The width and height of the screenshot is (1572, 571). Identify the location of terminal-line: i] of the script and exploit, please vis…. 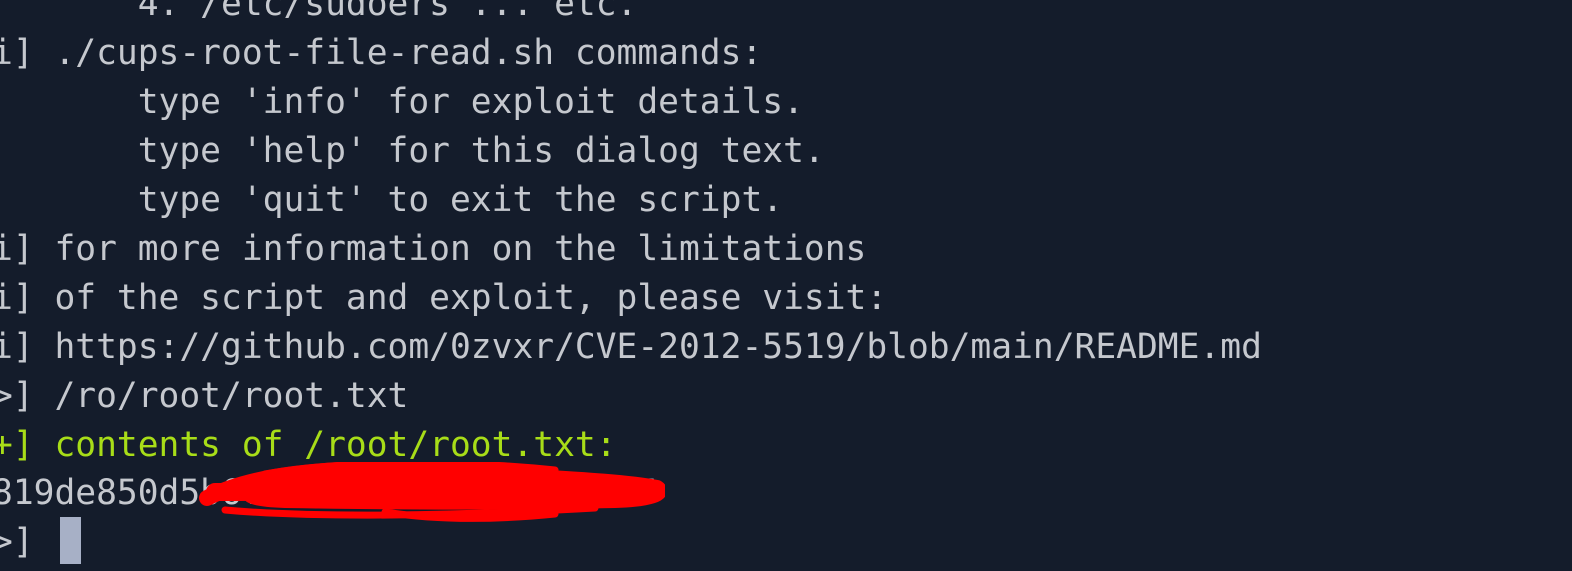
(444, 298).